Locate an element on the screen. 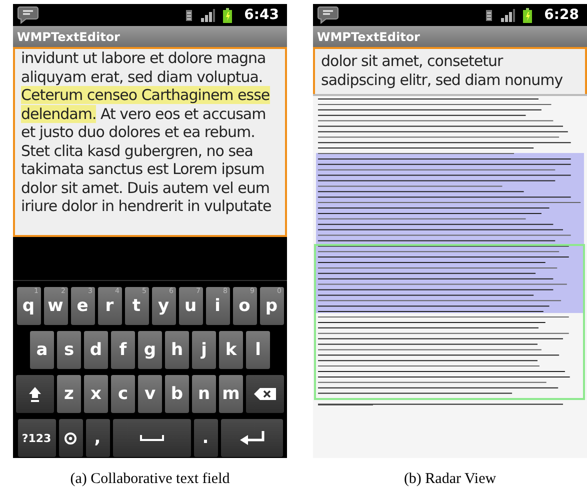 The width and height of the screenshot is (587, 495). enter-key is located at coordinates (251, 438).